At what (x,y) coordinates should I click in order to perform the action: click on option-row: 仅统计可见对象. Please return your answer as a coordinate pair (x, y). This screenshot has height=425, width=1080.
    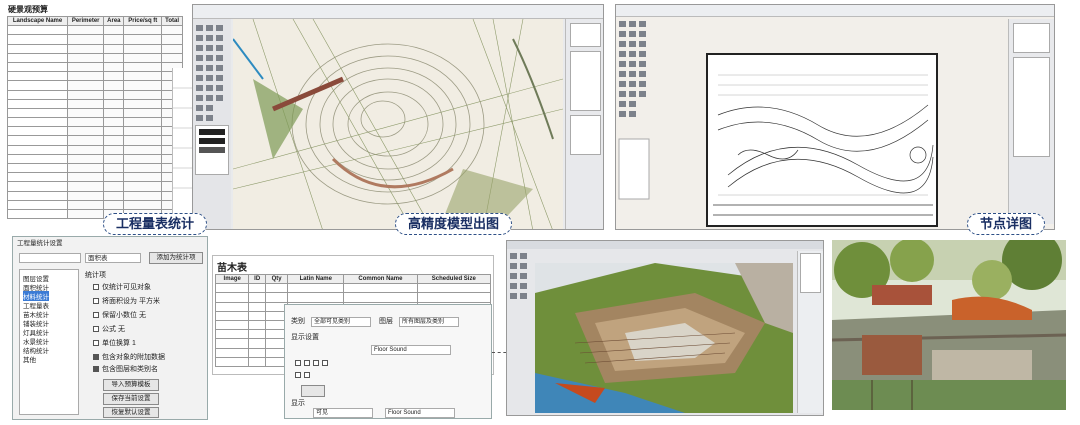
    Looking at the image, I should click on (122, 288).